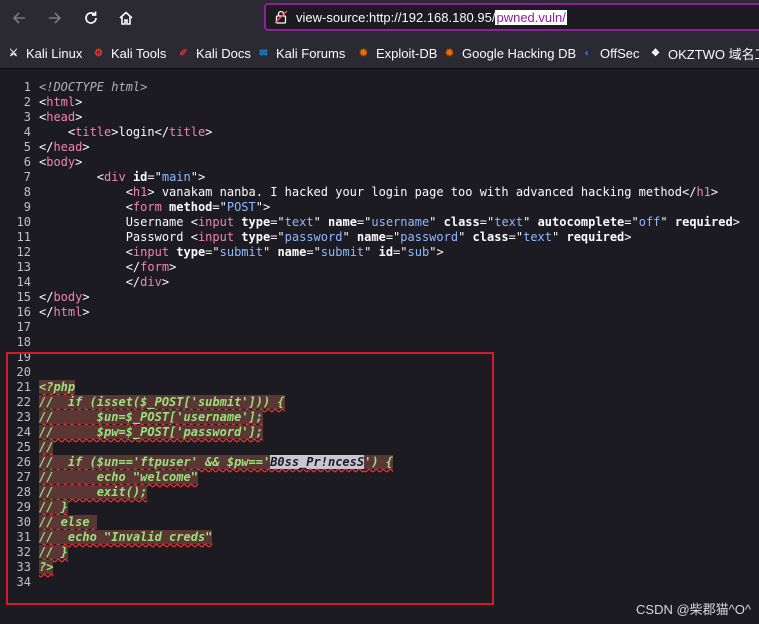  What do you see at coordinates (23, 357) in the screenshot?
I see `line-number: 19` at bounding box center [23, 357].